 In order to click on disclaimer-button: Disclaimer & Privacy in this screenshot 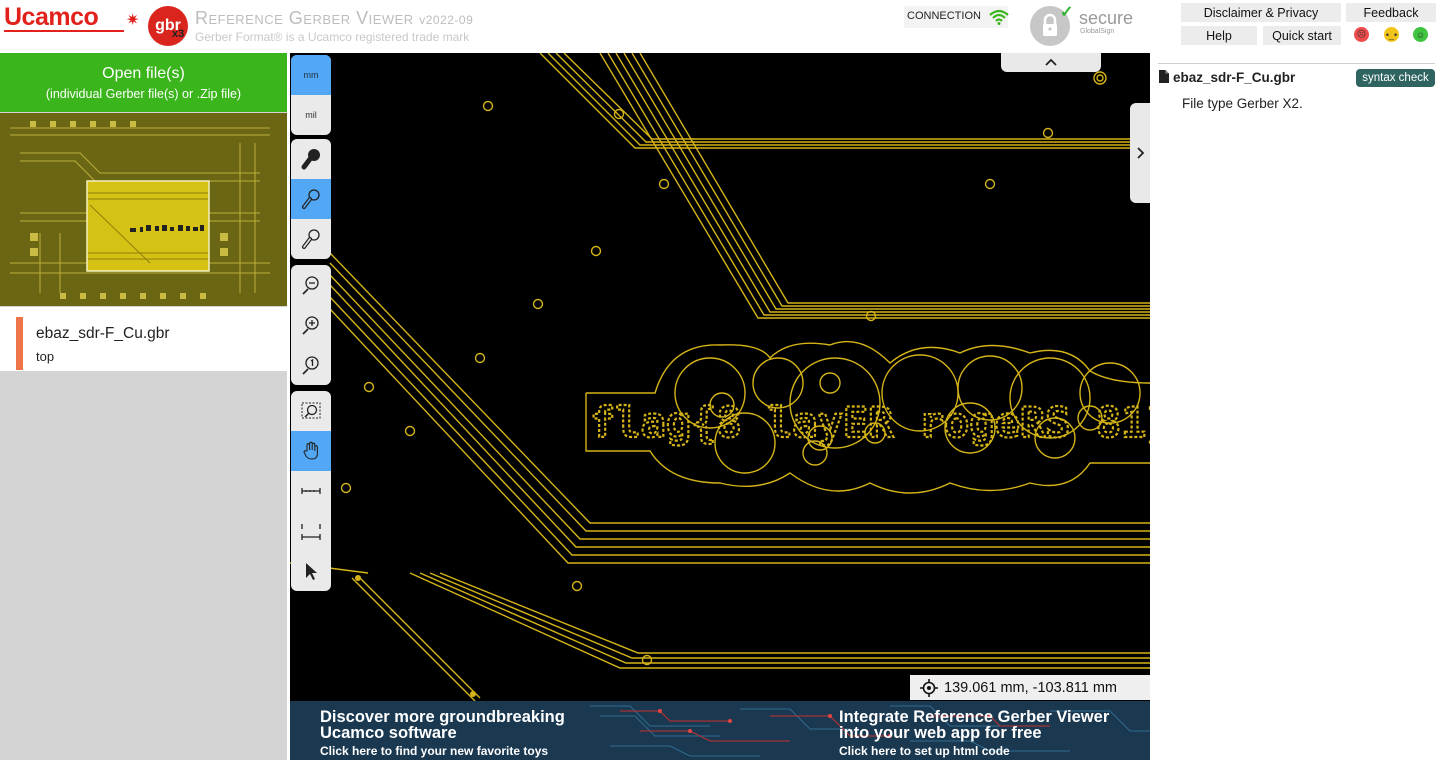, I will do `click(1261, 12)`.